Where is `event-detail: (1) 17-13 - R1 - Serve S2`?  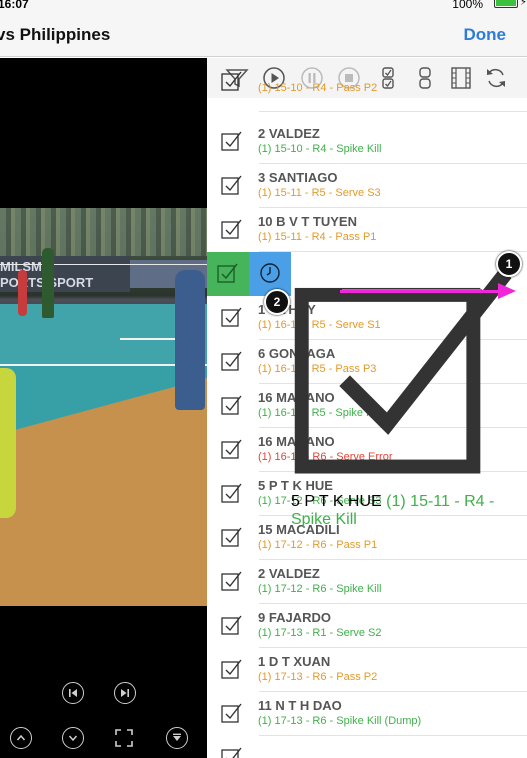
event-detail: (1) 17-13 - R1 - Serve S2 is located at coordinates (320, 633).